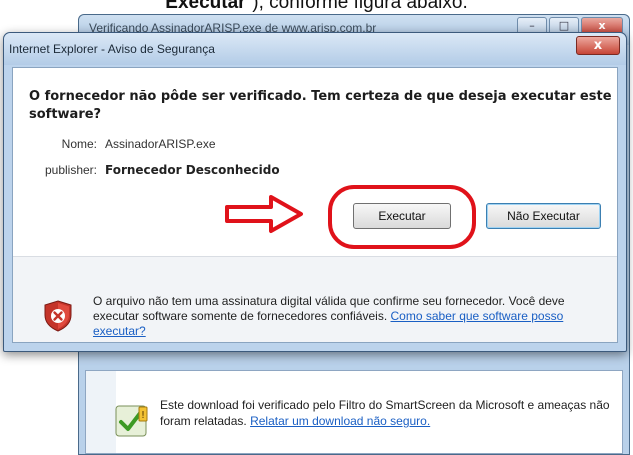 The height and width of the screenshot is (455, 633). Describe the element at coordinates (58, 316) in the screenshot. I see `shield-error-icon` at that location.